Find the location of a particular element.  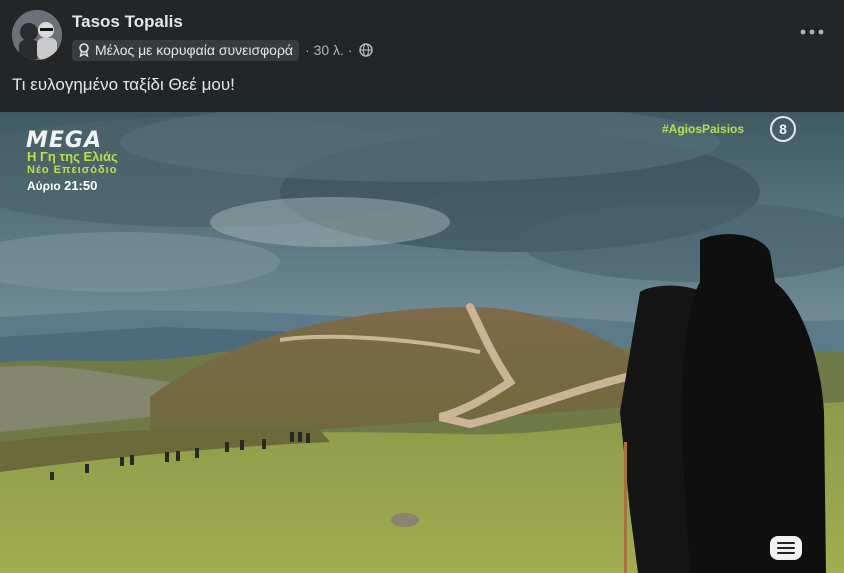

age-rating: 8 is located at coordinates (783, 129).